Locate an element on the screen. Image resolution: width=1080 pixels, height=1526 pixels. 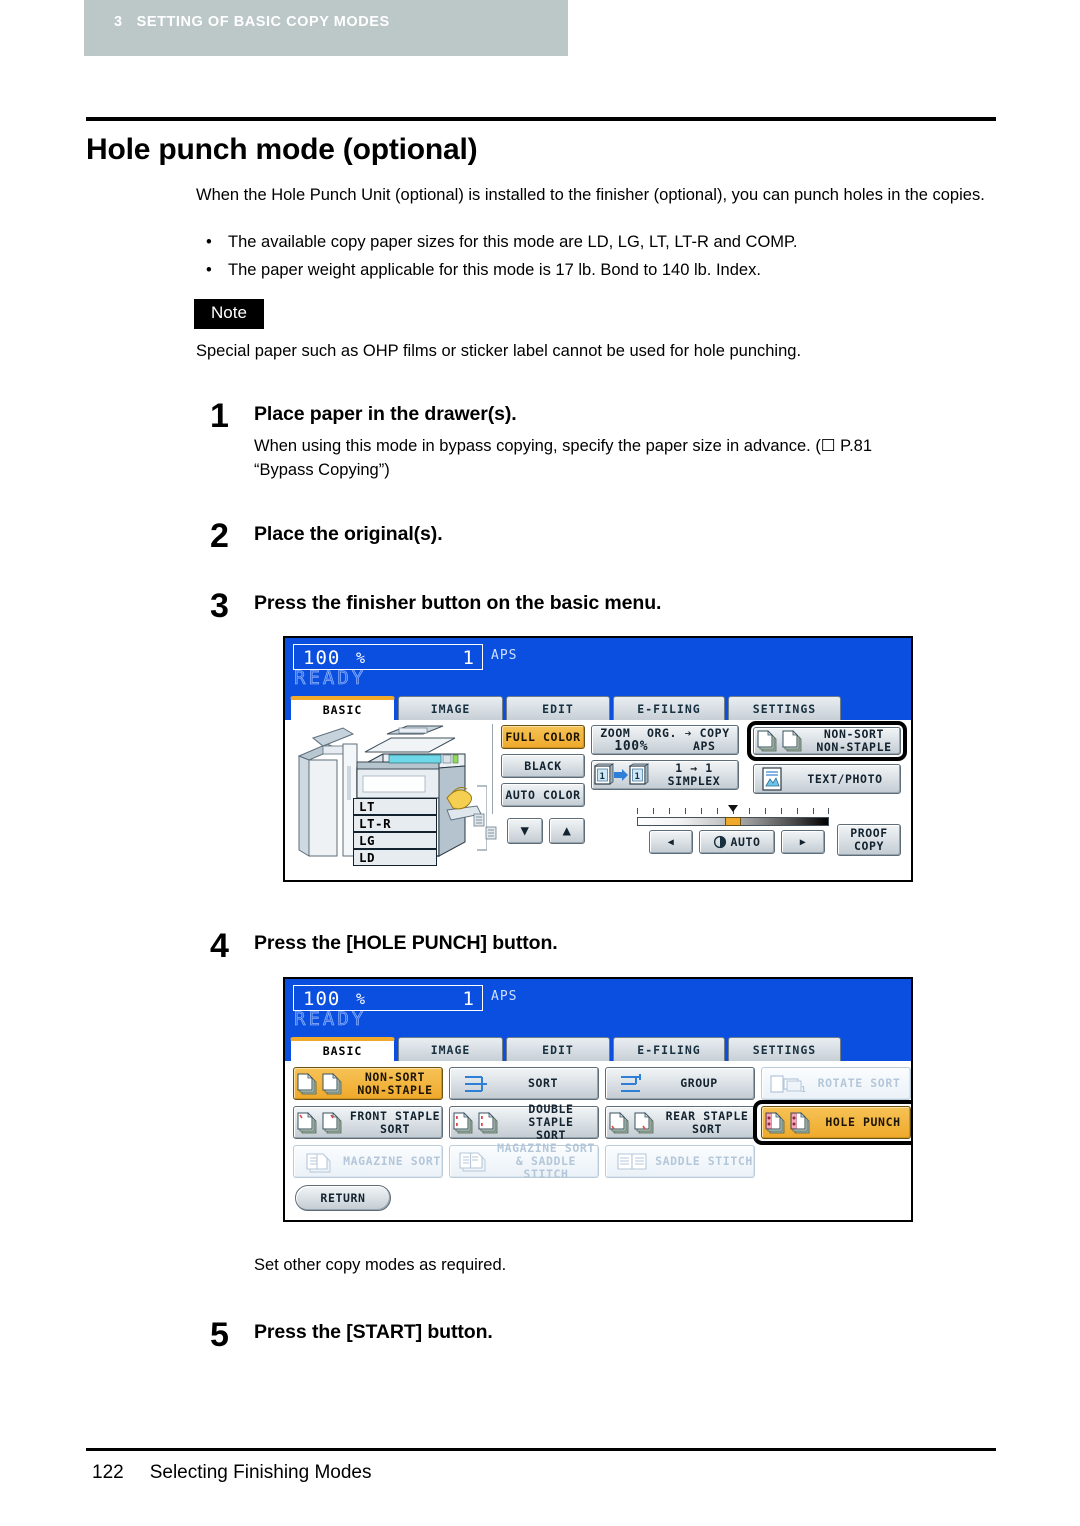
hole-punch-button: HOLE PUNCH is located at coordinates (836, 1122).